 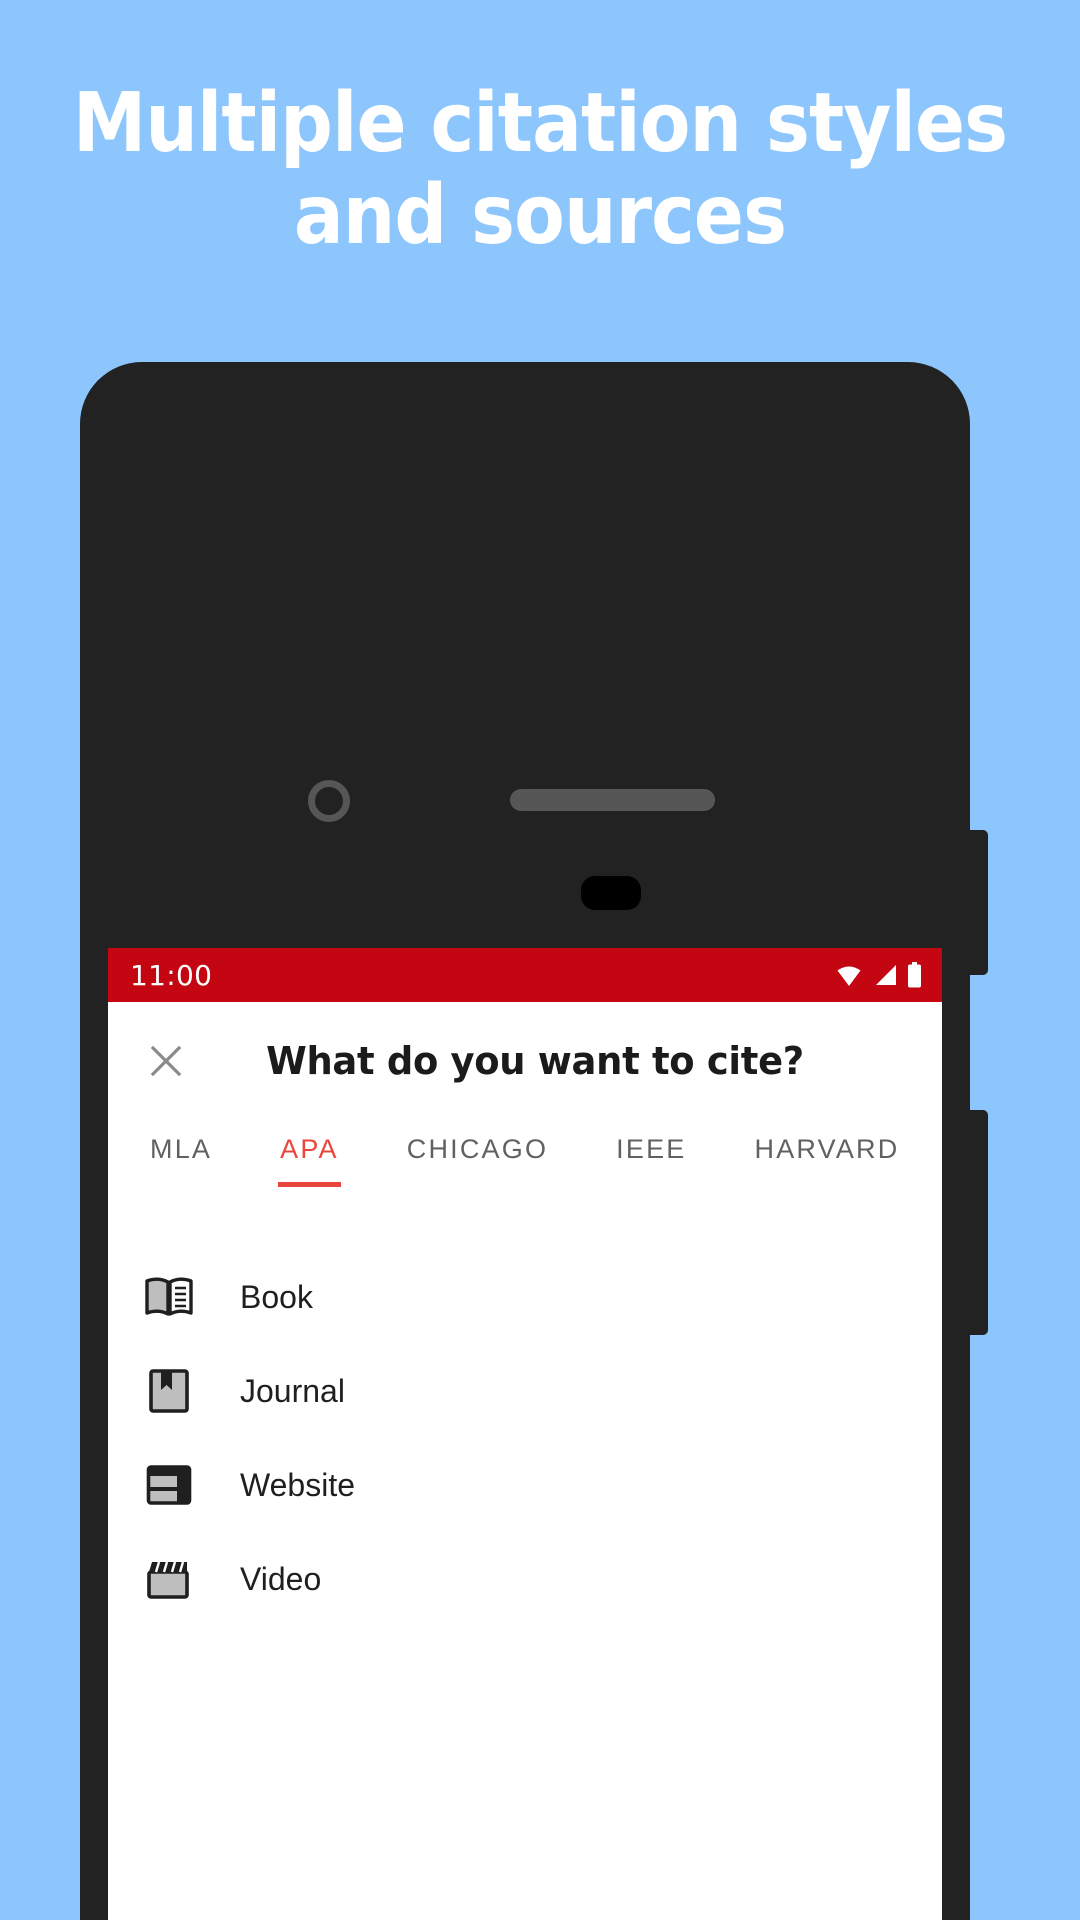 What do you see at coordinates (525, 975) in the screenshot?
I see `status-bar: 11:00` at bounding box center [525, 975].